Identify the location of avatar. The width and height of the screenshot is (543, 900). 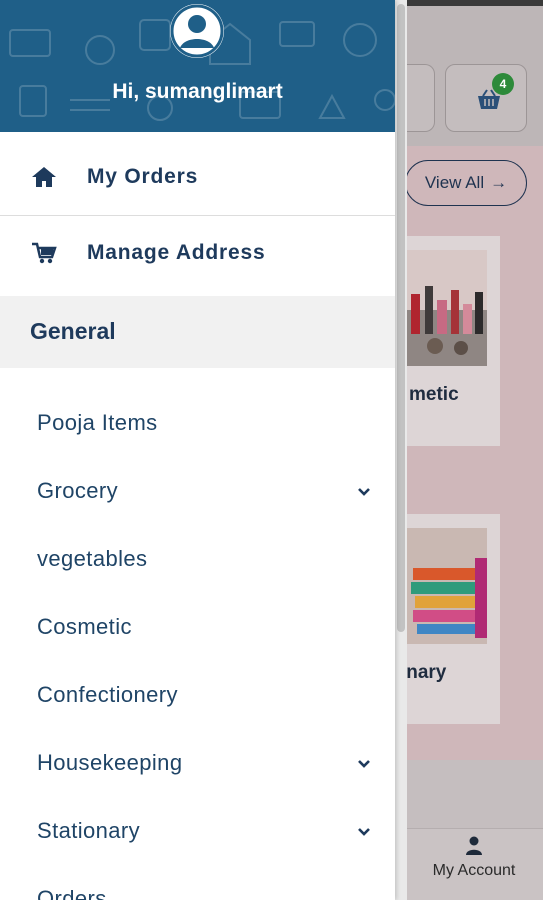
(197, 31).